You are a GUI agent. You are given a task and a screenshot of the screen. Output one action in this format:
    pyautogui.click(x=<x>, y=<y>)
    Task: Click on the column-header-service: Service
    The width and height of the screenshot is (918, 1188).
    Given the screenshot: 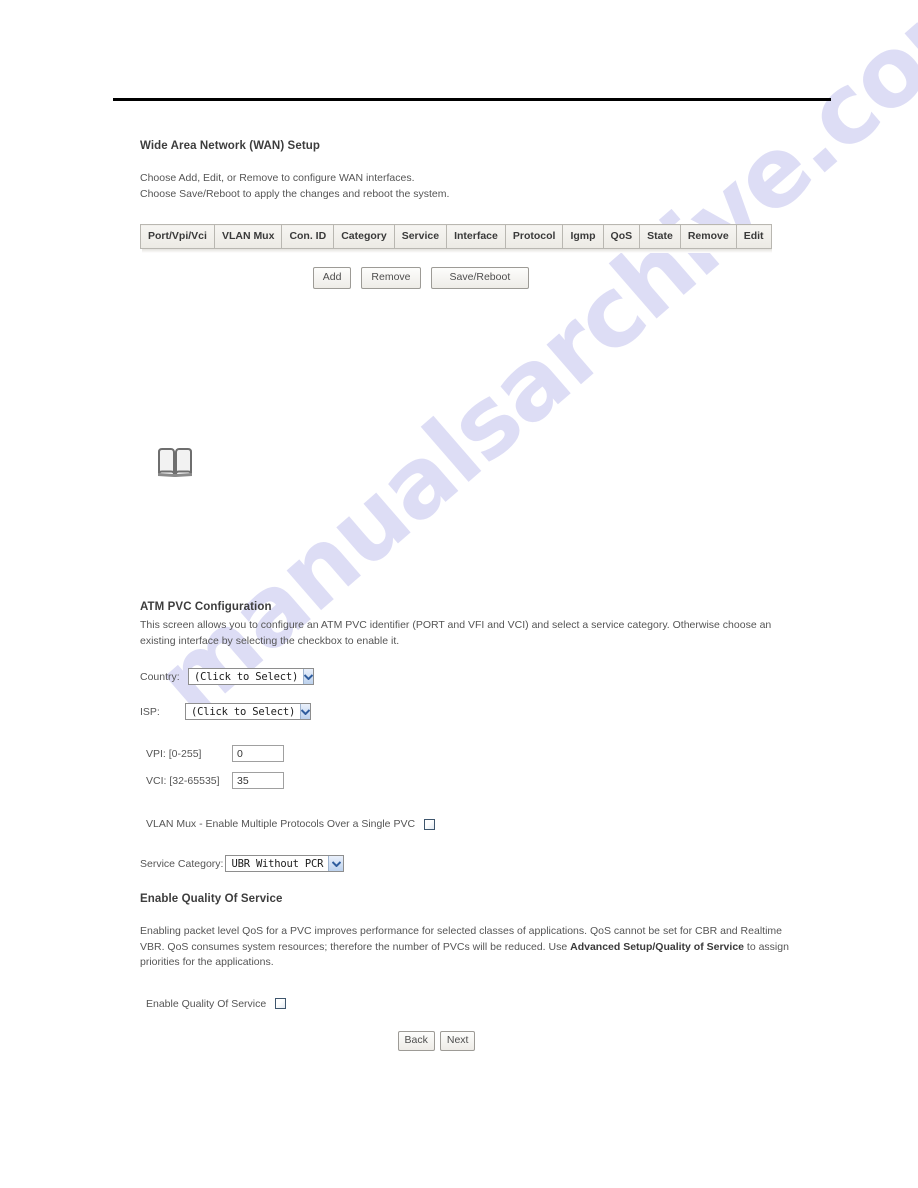 What is the action you would take?
    pyautogui.click(x=421, y=236)
    